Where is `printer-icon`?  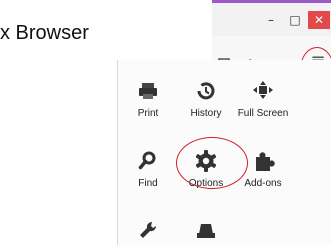 printer-icon is located at coordinates (148, 92).